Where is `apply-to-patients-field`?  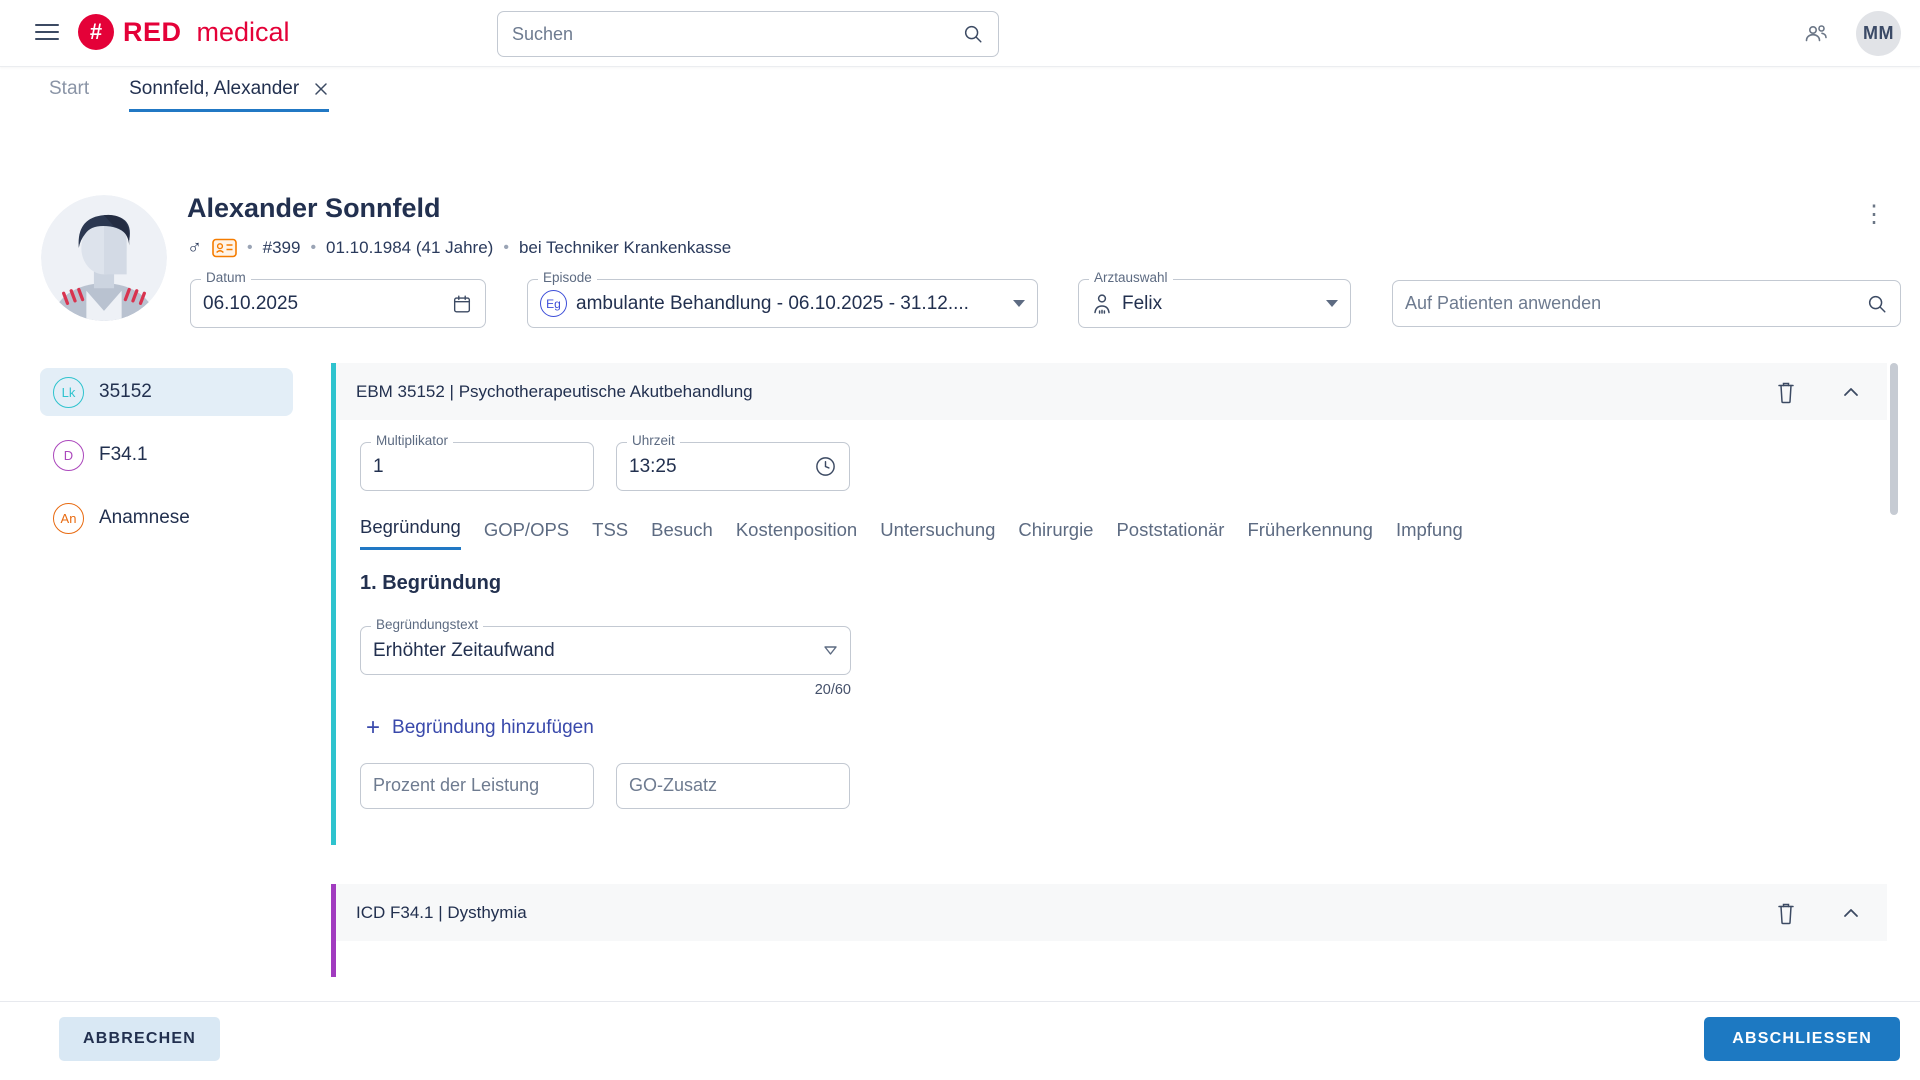
apply-to-patients-field is located at coordinates (1646, 303).